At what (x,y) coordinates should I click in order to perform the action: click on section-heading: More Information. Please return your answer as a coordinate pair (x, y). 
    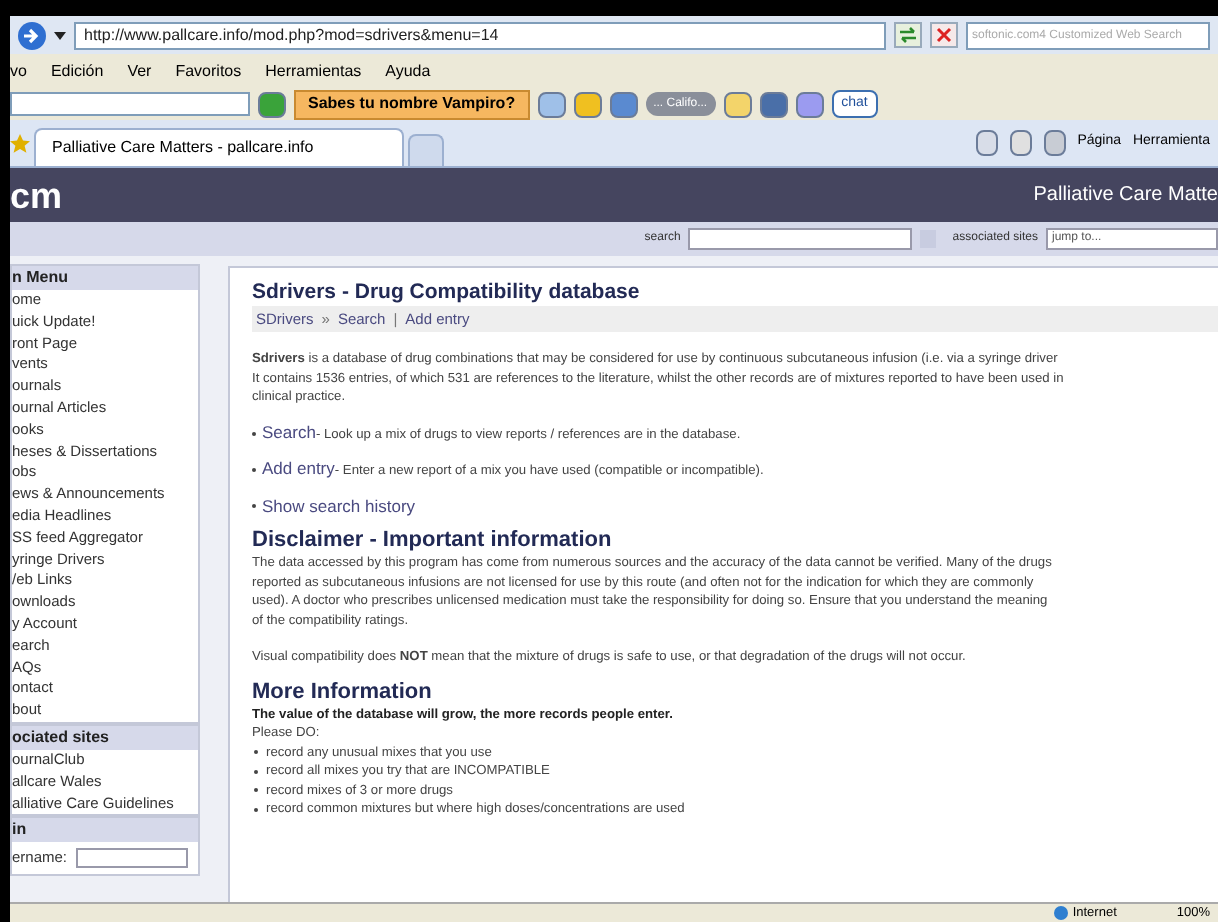
    Looking at the image, I should click on (343, 691).